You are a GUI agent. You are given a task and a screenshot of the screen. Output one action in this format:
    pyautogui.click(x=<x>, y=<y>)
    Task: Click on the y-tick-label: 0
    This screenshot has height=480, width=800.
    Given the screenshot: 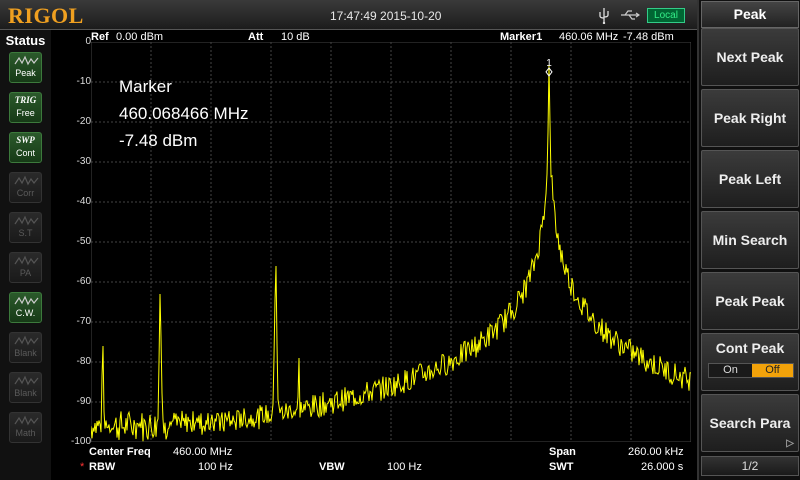 What is the action you would take?
    pyautogui.click(x=88, y=41)
    